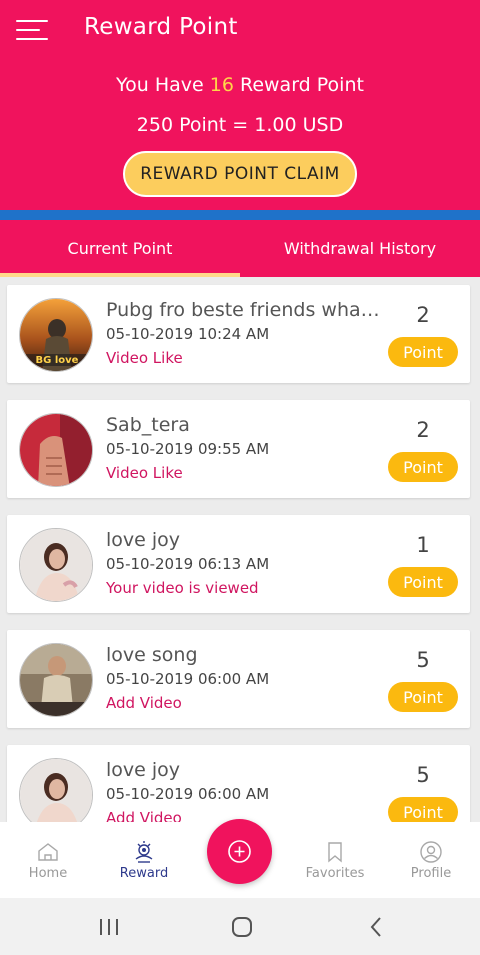 The width and height of the screenshot is (480, 955). I want to click on reward-point-claim-button: REWARD POINT CLAIM, so click(240, 174).